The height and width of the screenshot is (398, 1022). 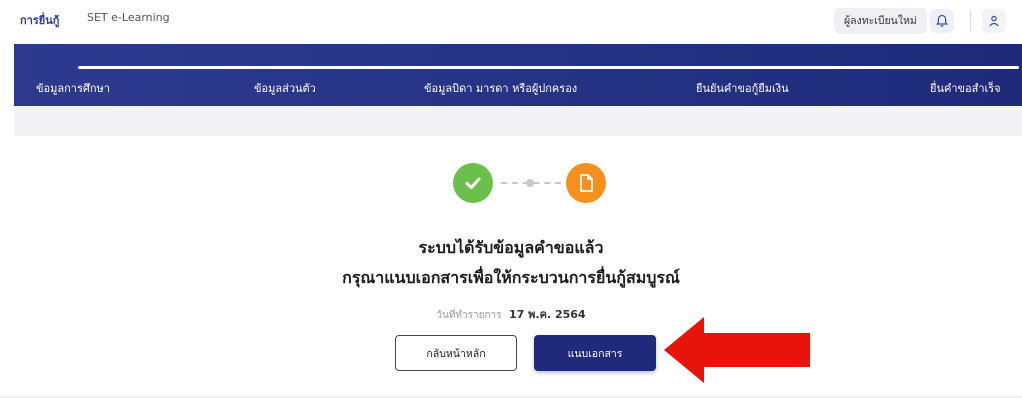 I want to click on check-icon, so click(x=473, y=183).